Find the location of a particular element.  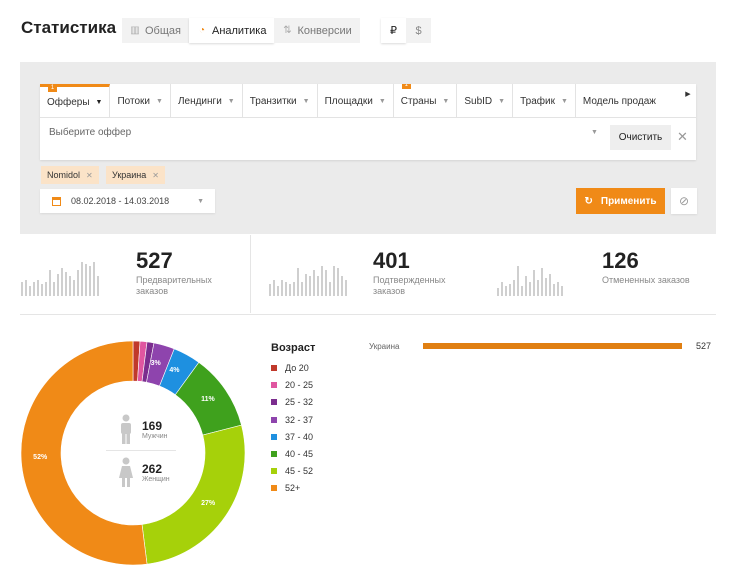

slice-label: 27% is located at coordinates (208, 503).